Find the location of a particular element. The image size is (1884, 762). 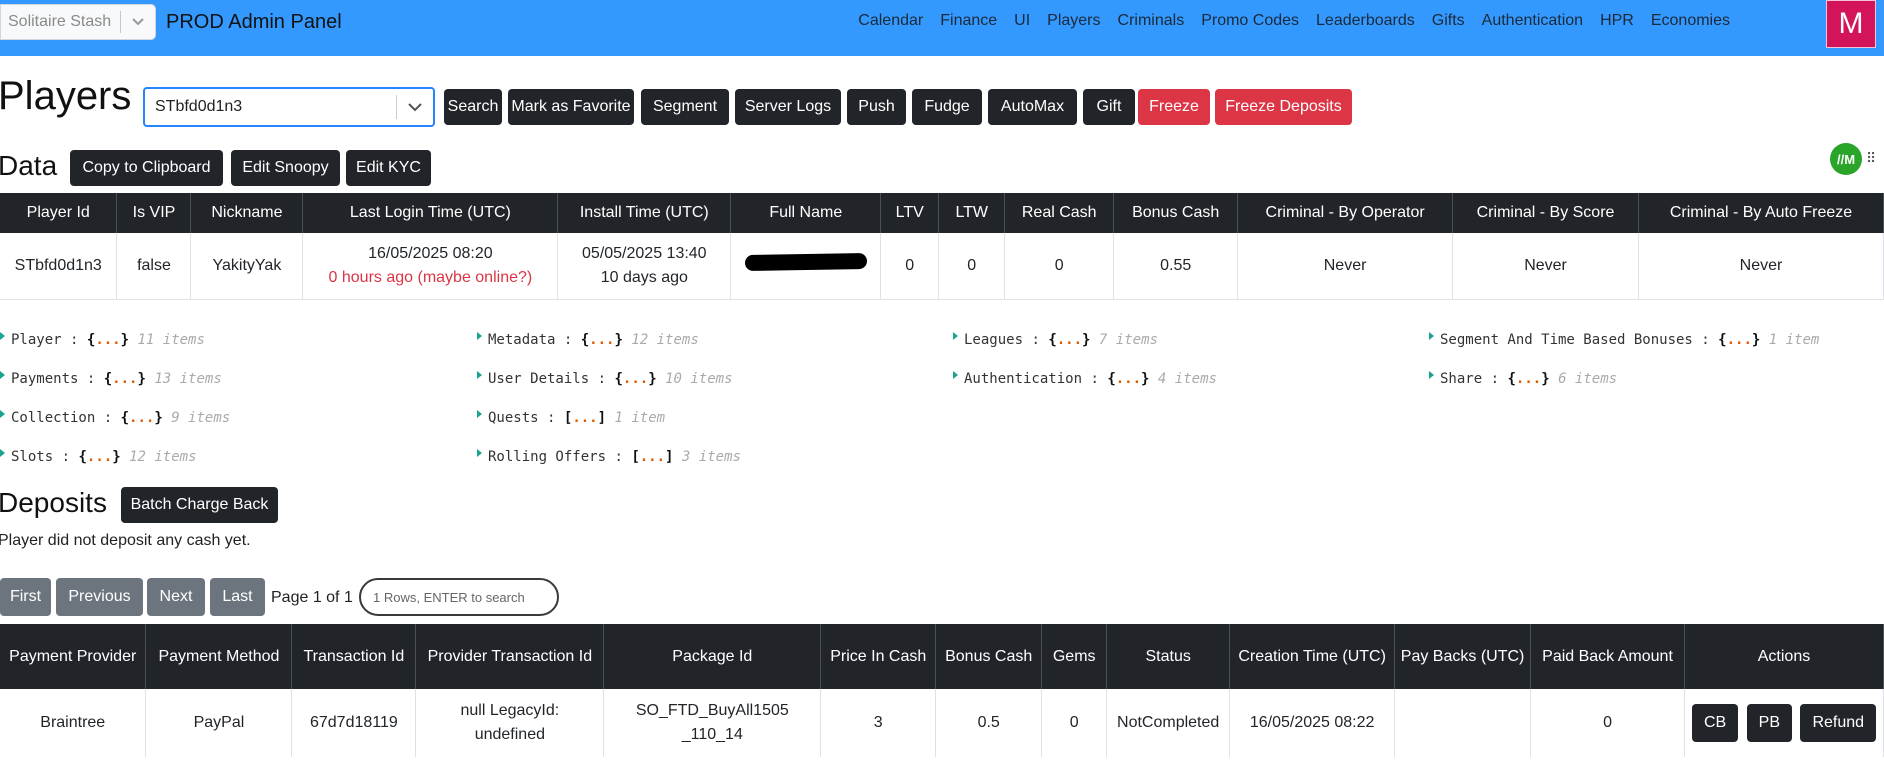

column-header: Is VIP is located at coordinates (154, 213).